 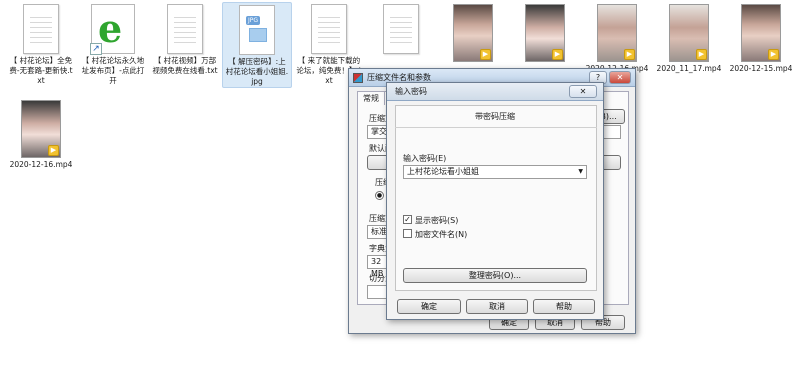 What do you see at coordinates (411, 91) in the screenshot?
I see `password-dialog-title: 输入密码` at bounding box center [411, 91].